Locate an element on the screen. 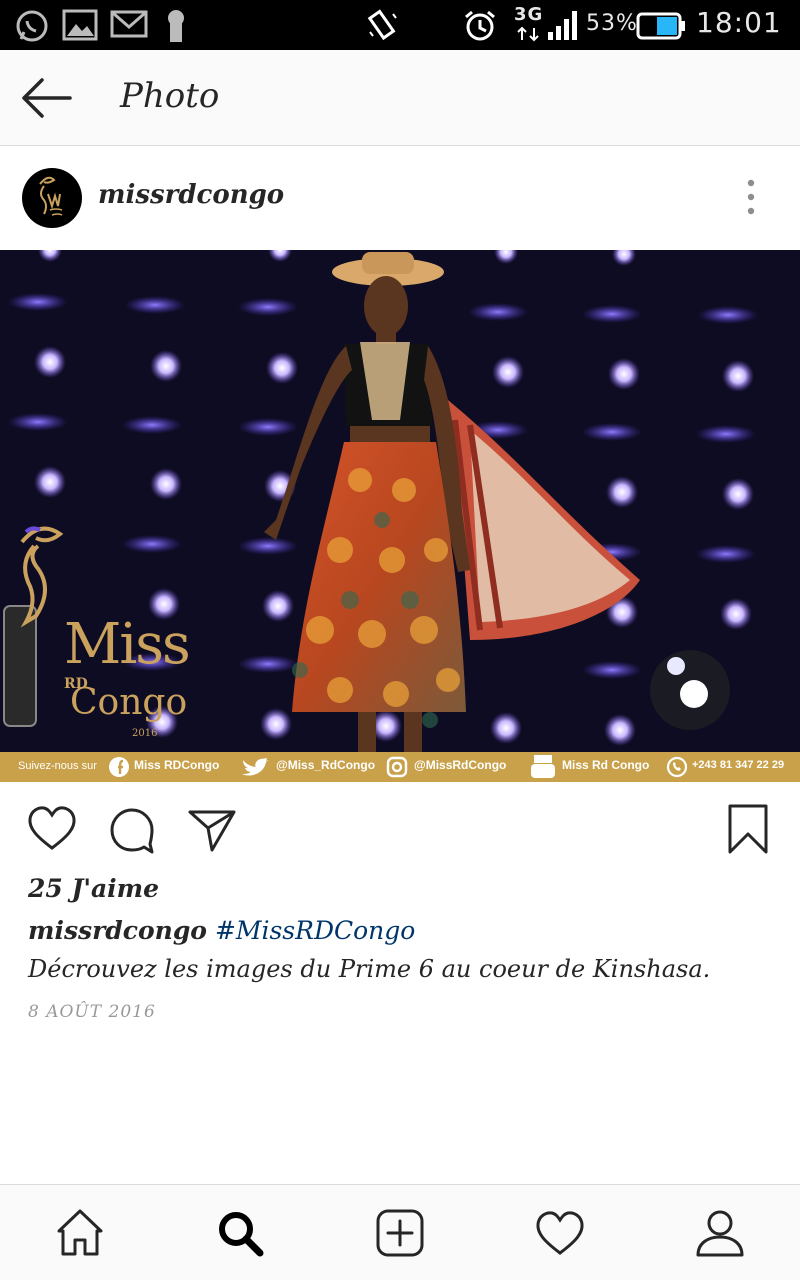  like-button is located at coordinates (52, 830).